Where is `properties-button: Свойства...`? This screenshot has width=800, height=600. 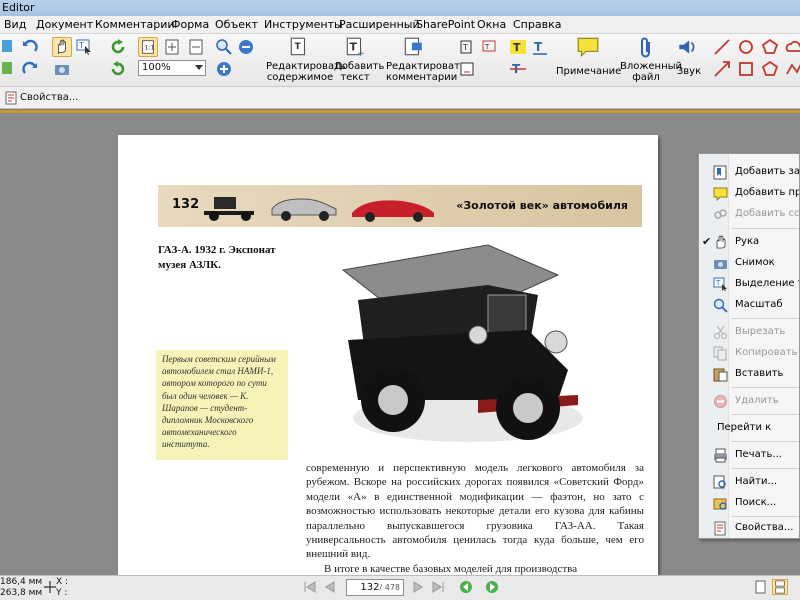
properties-button: Свойства... is located at coordinates (49, 97).